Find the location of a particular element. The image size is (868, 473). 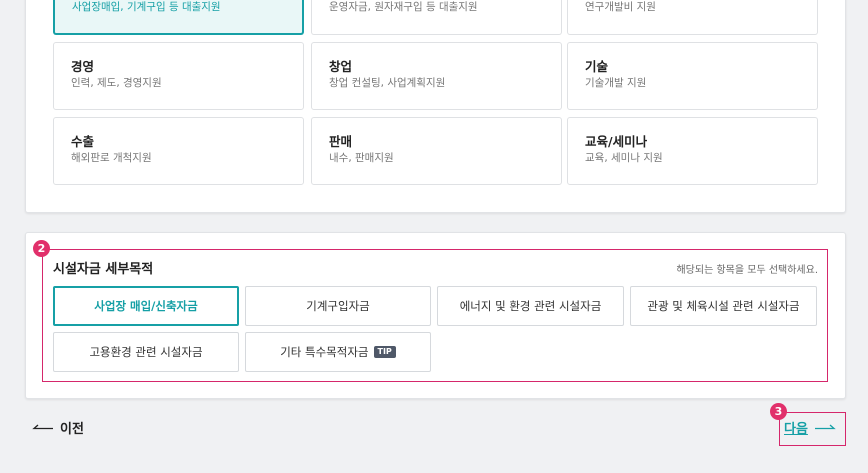

option-label: 기계구입자금 is located at coordinates (338, 306).